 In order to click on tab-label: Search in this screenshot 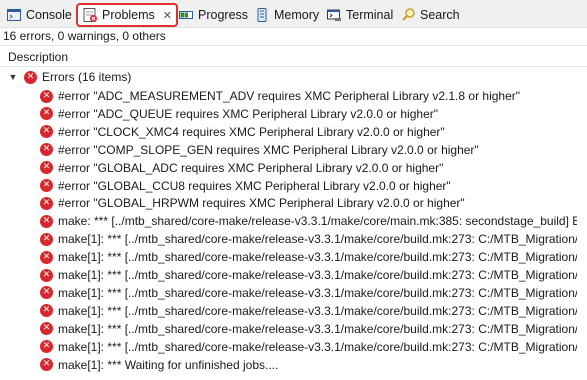, I will do `click(440, 15)`.